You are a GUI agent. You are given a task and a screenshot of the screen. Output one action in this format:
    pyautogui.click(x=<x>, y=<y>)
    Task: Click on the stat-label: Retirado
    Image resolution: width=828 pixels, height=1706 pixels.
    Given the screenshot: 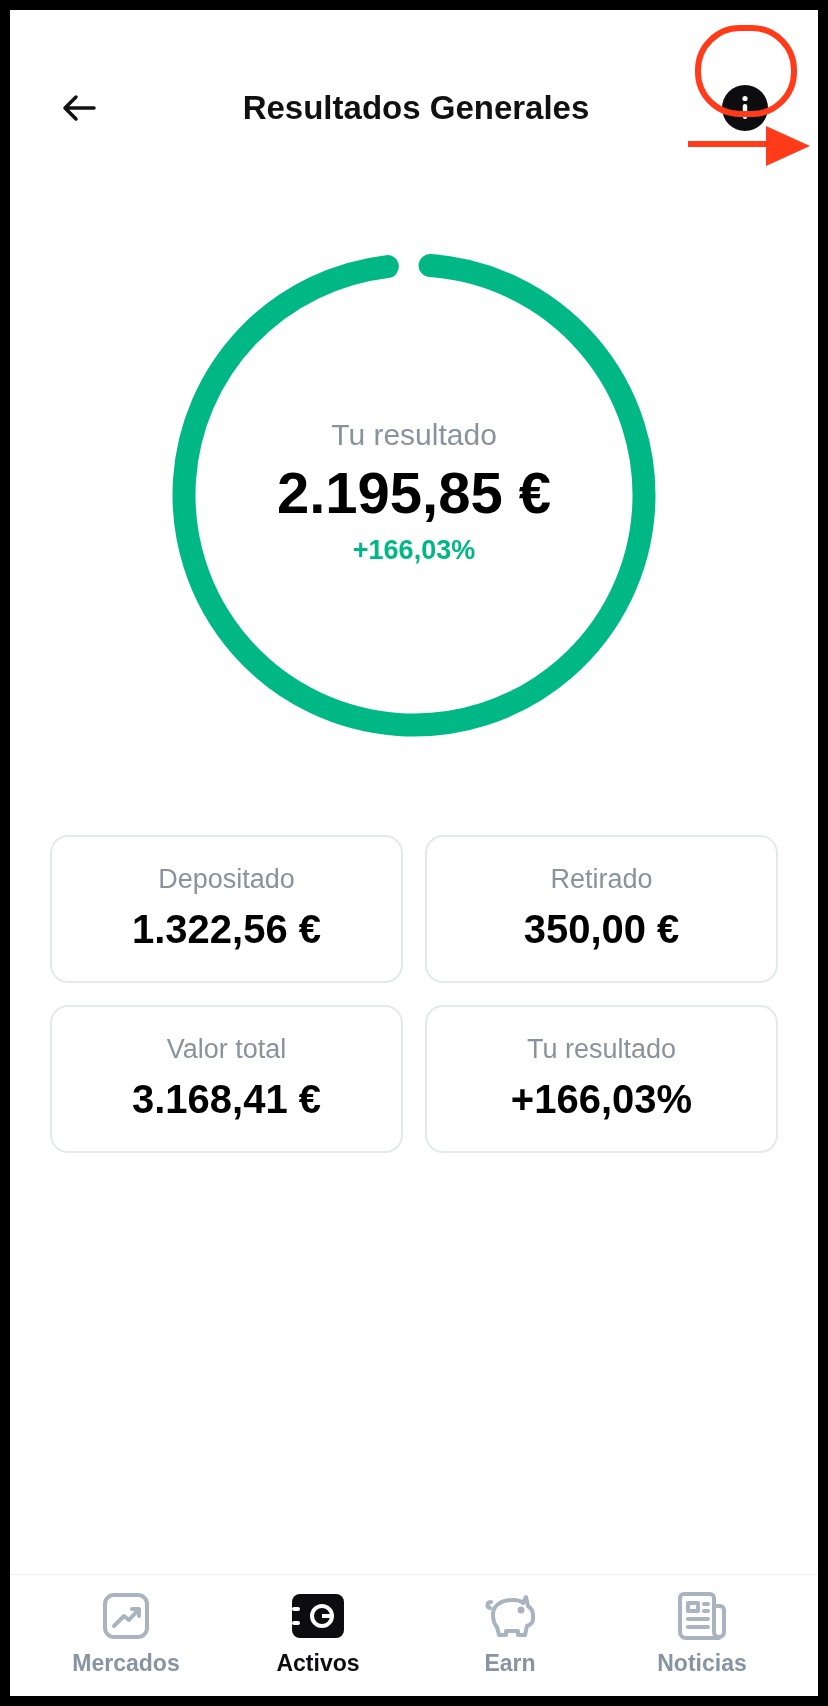 What is the action you would take?
    pyautogui.click(x=601, y=879)
    